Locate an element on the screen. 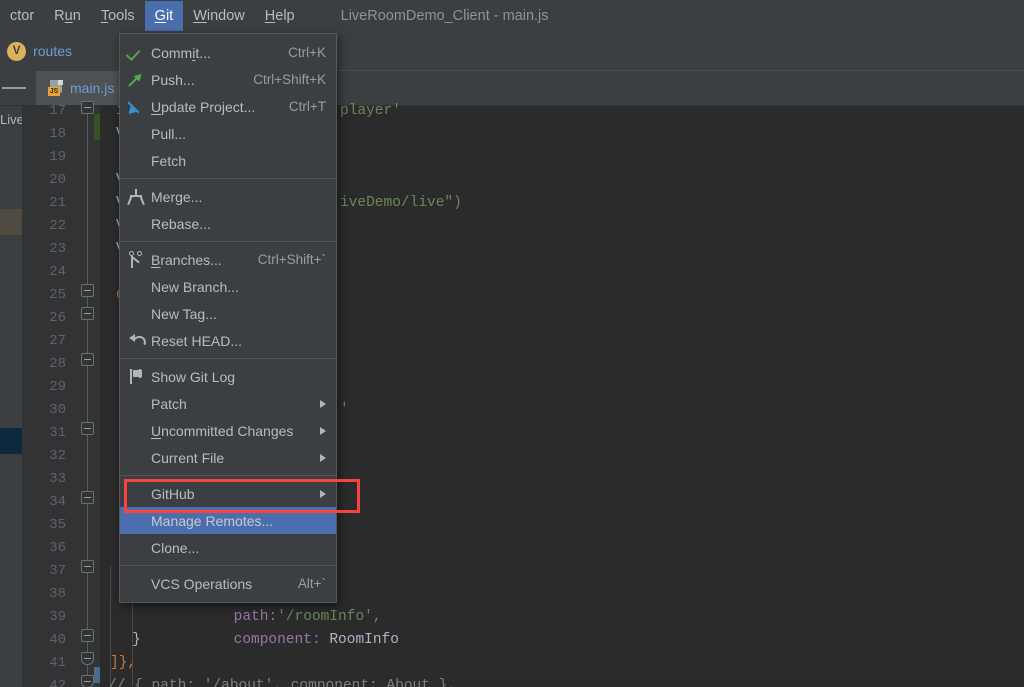  code-token: RoomInfo is located at coordinates (364, 640).